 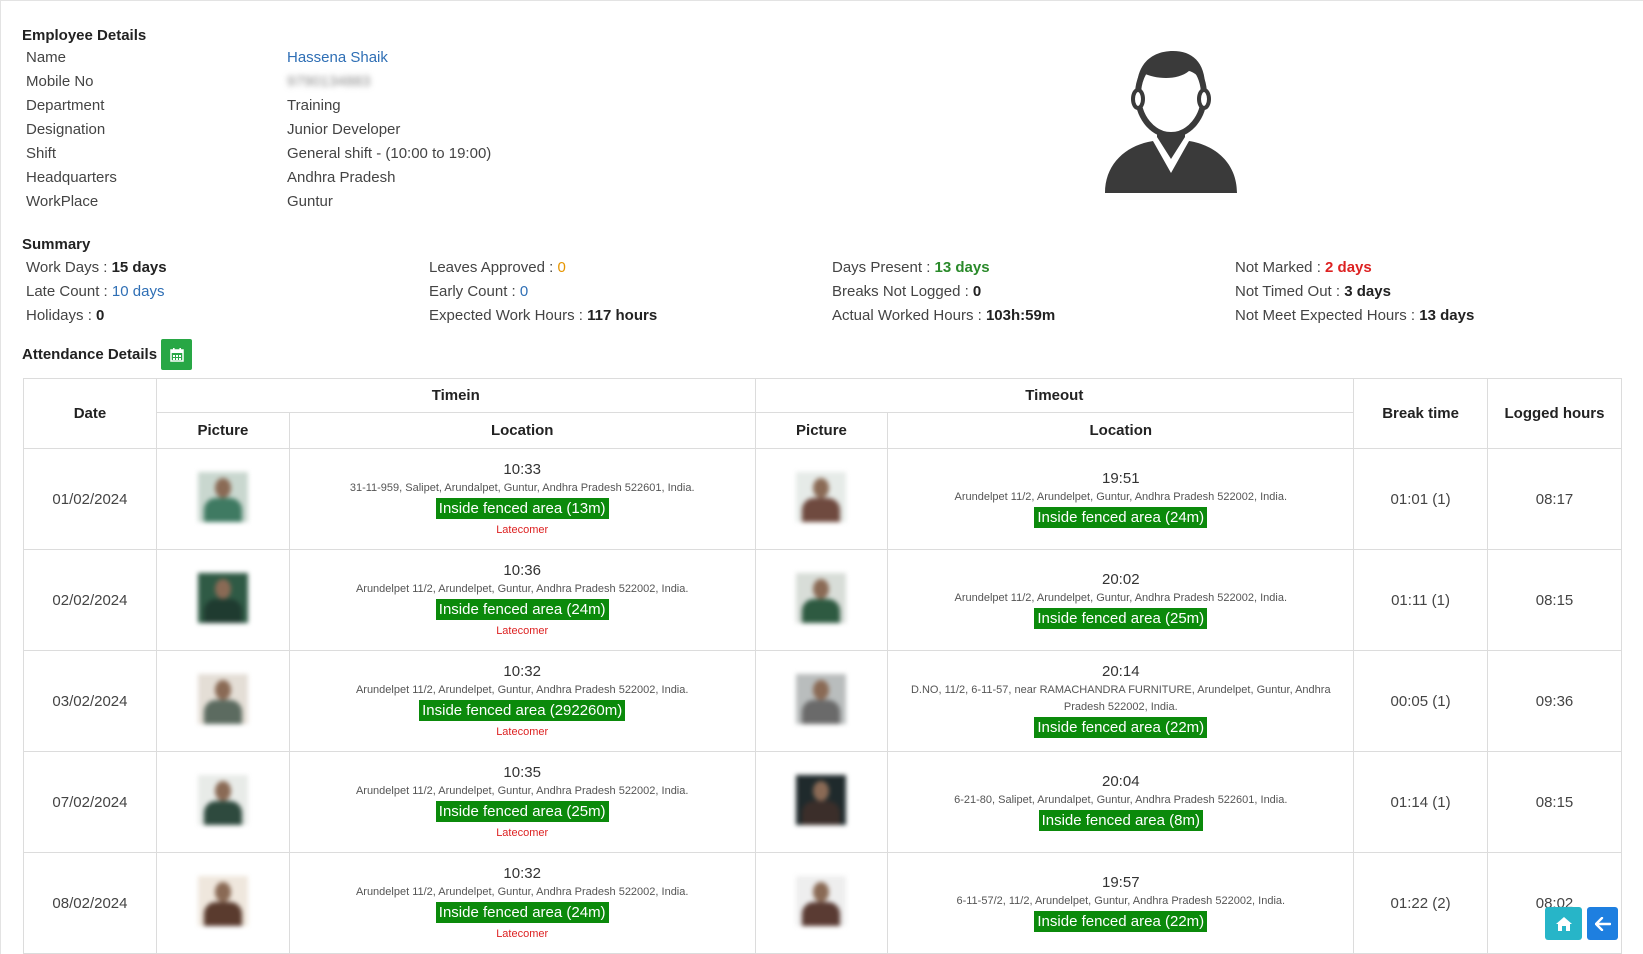 I want to click on summary-value: 15 days, so click(x=139, y=267).